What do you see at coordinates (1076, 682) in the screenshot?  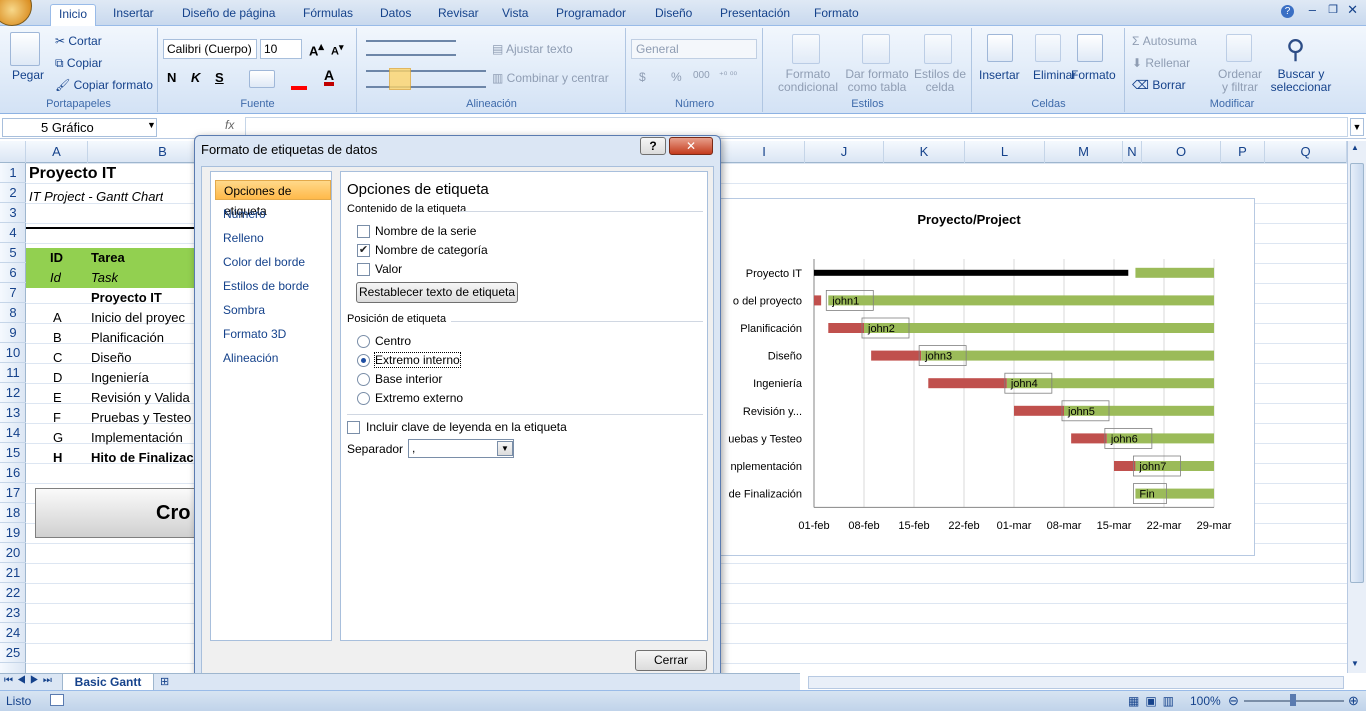 I see `horizontal-scrollbar` at bounding box center [1076, 682].